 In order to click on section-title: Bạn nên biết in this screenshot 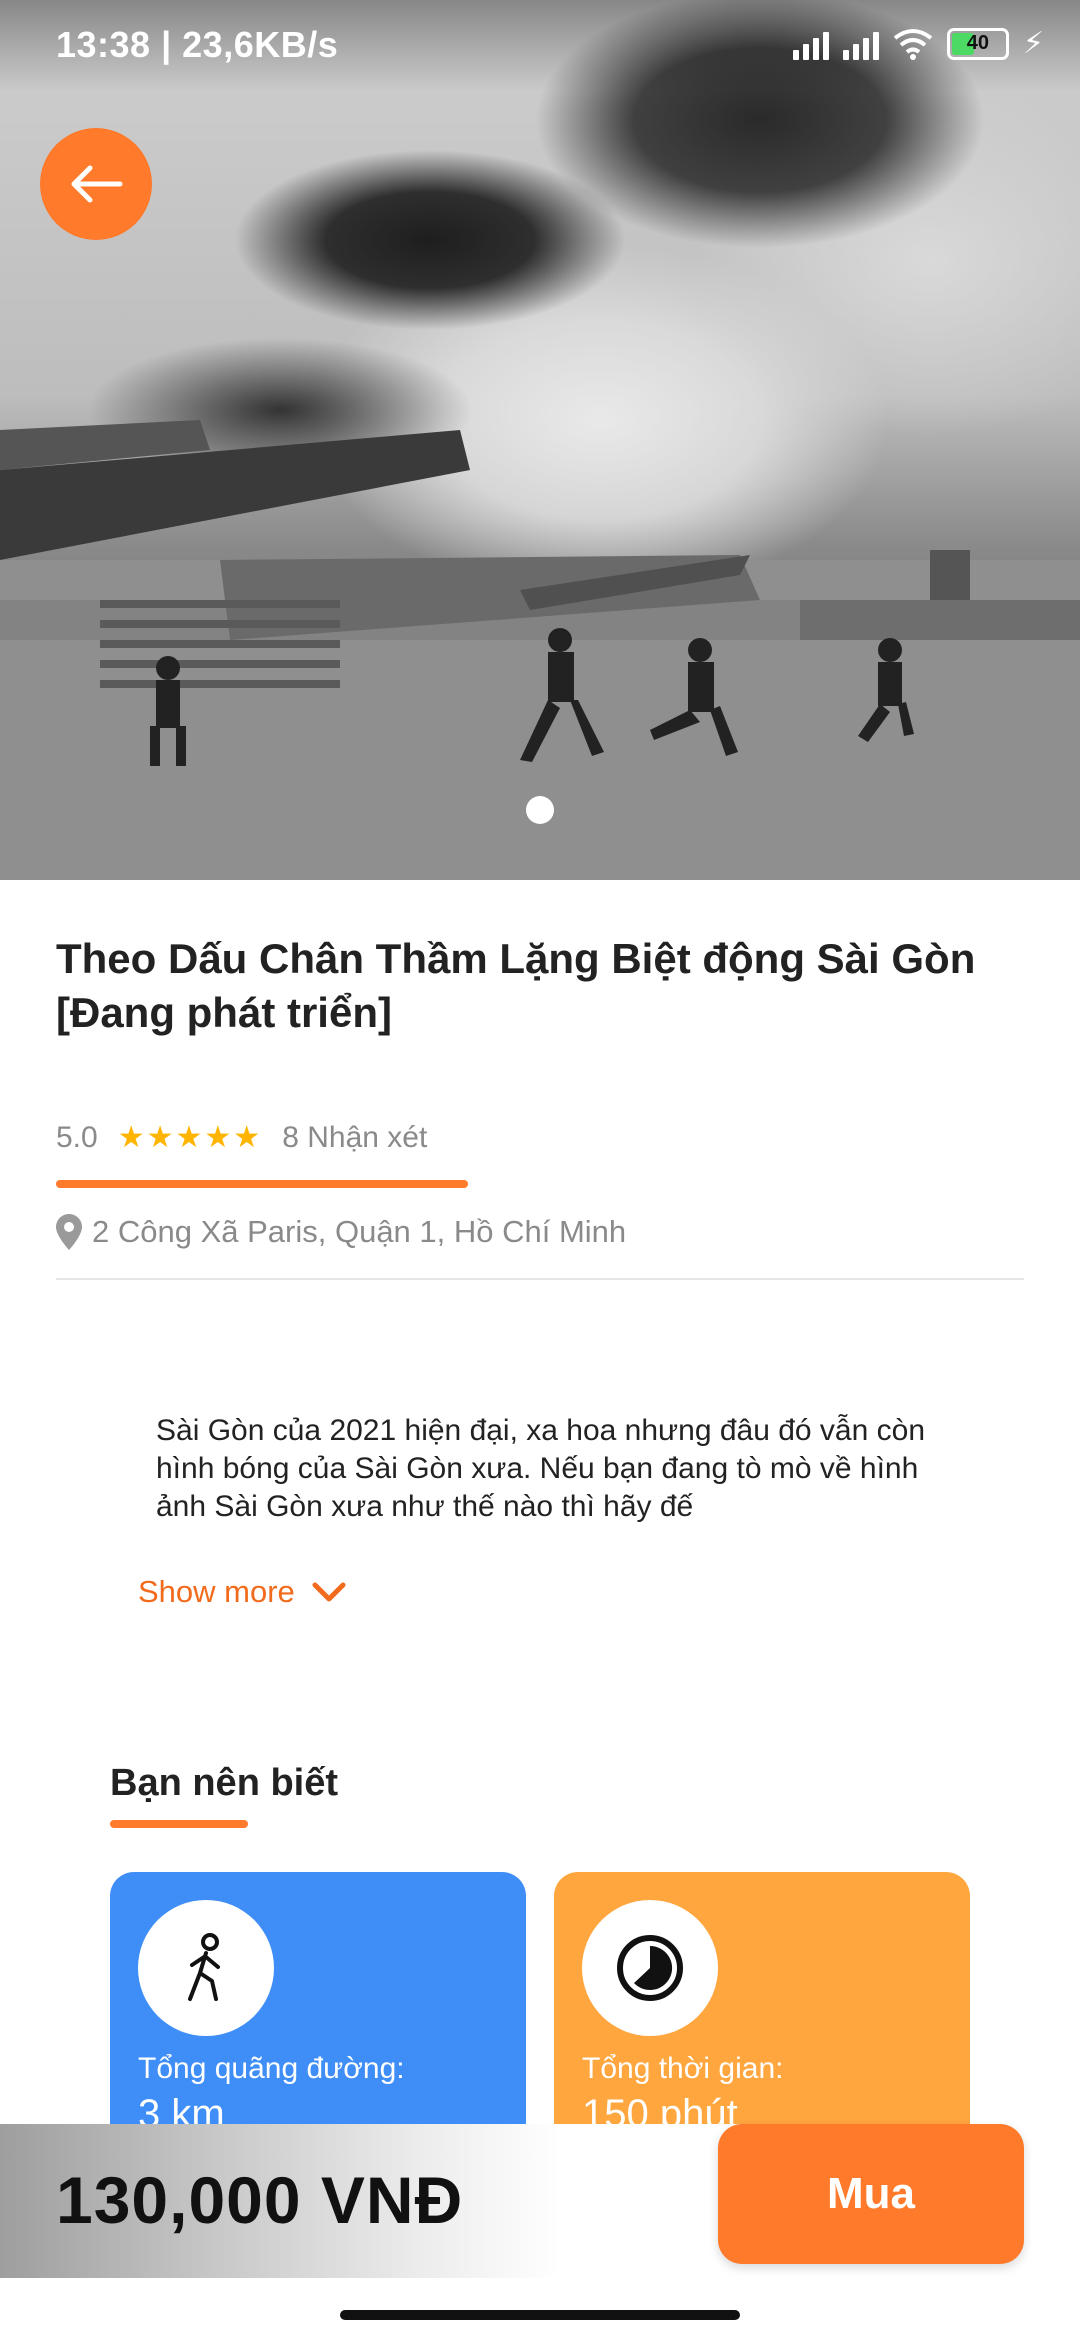, I will do `click(224, 1783)`.